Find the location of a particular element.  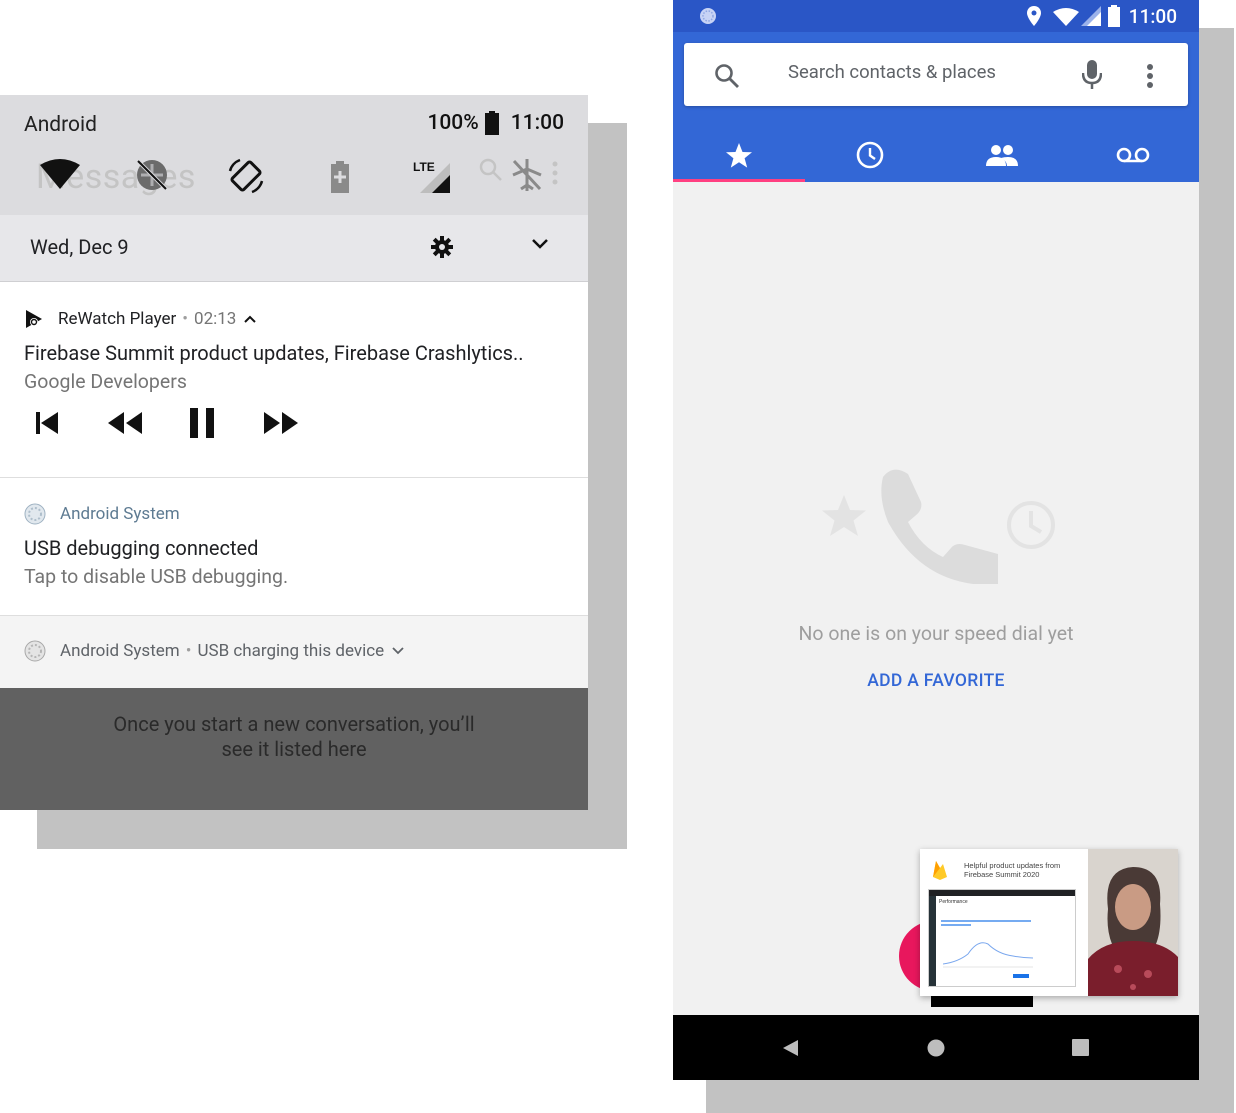

add-favorite-button: ADD A FAVORITE is located at coordinates (936, 681).